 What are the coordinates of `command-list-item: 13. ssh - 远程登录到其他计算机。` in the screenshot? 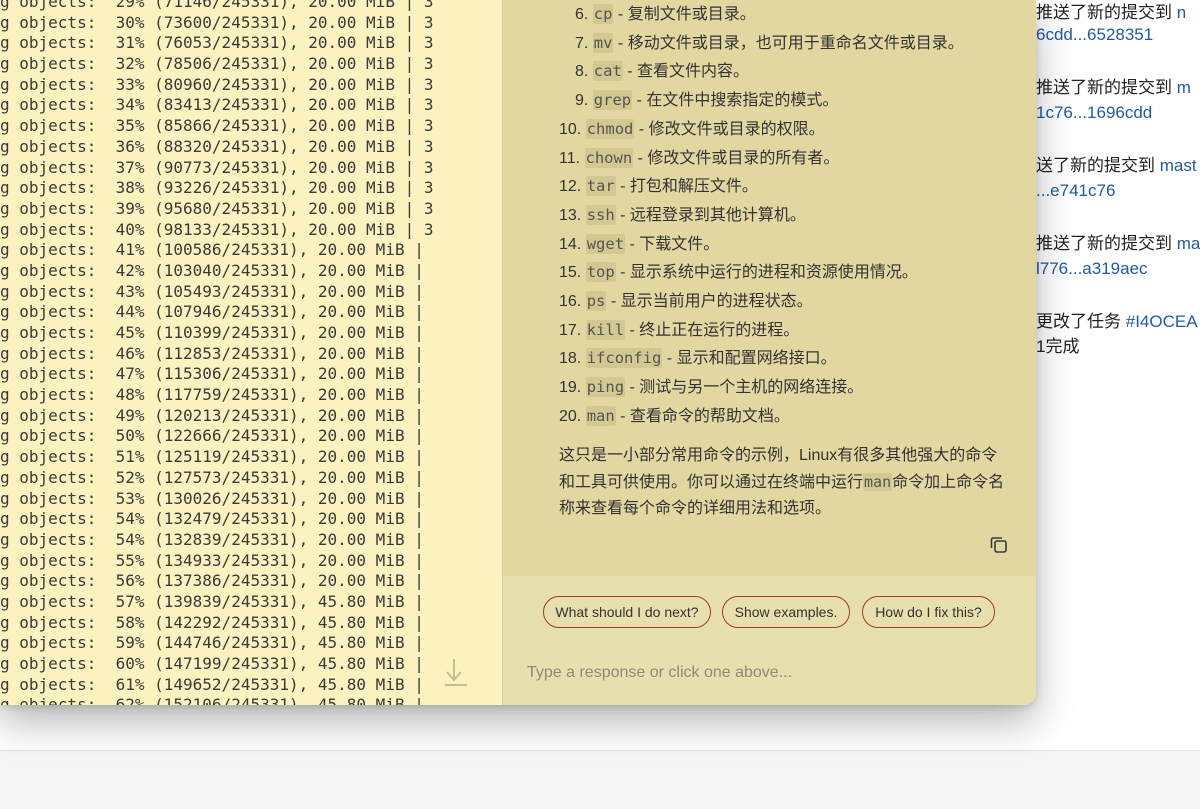 It's located at (682, 215).